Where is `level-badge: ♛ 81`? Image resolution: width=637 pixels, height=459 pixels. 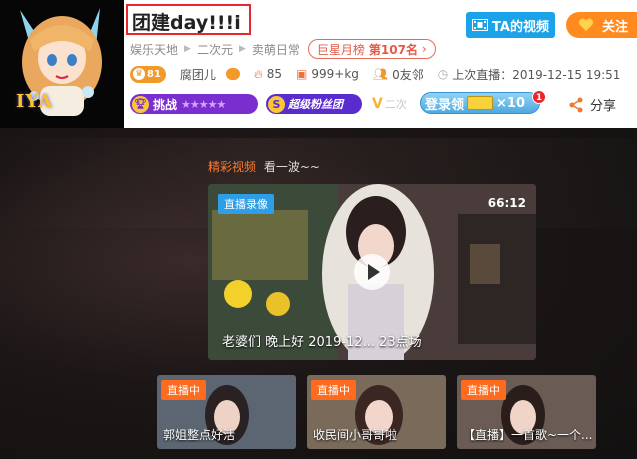 level-badge: ♛ 81 is located at coordinates (148, 74).